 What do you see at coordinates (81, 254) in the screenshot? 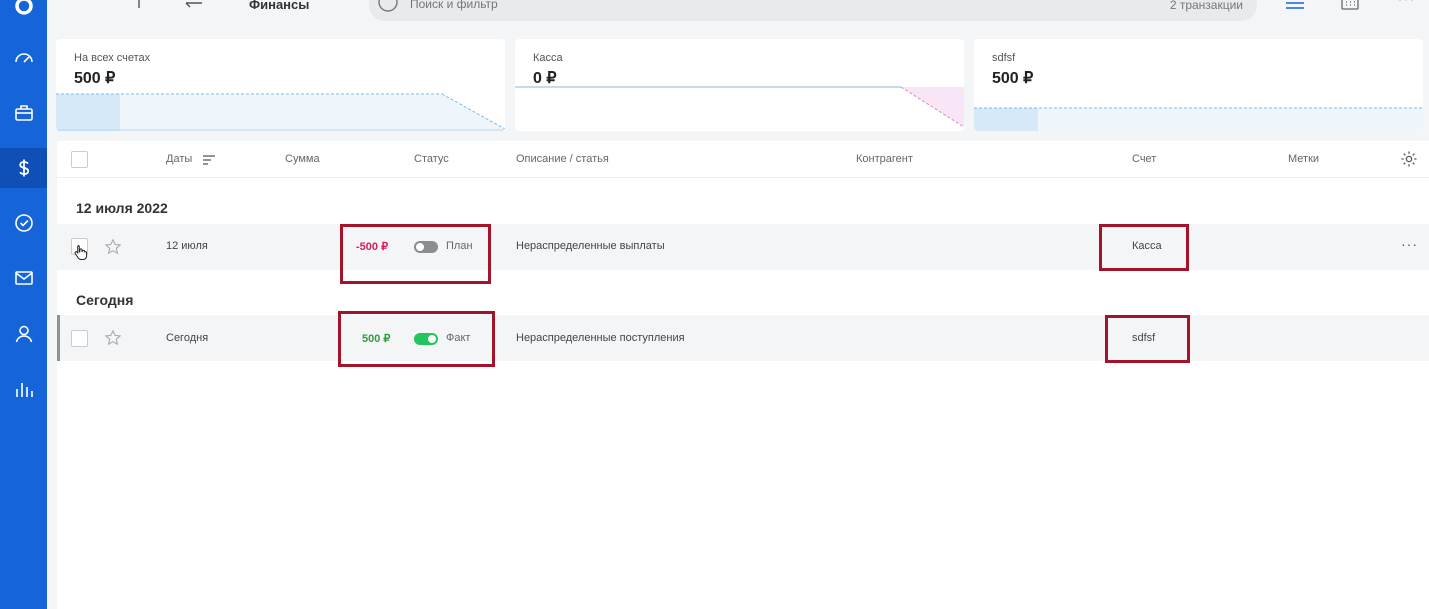
I see `hand-cursor-icon` at bounding box center [81, 254].